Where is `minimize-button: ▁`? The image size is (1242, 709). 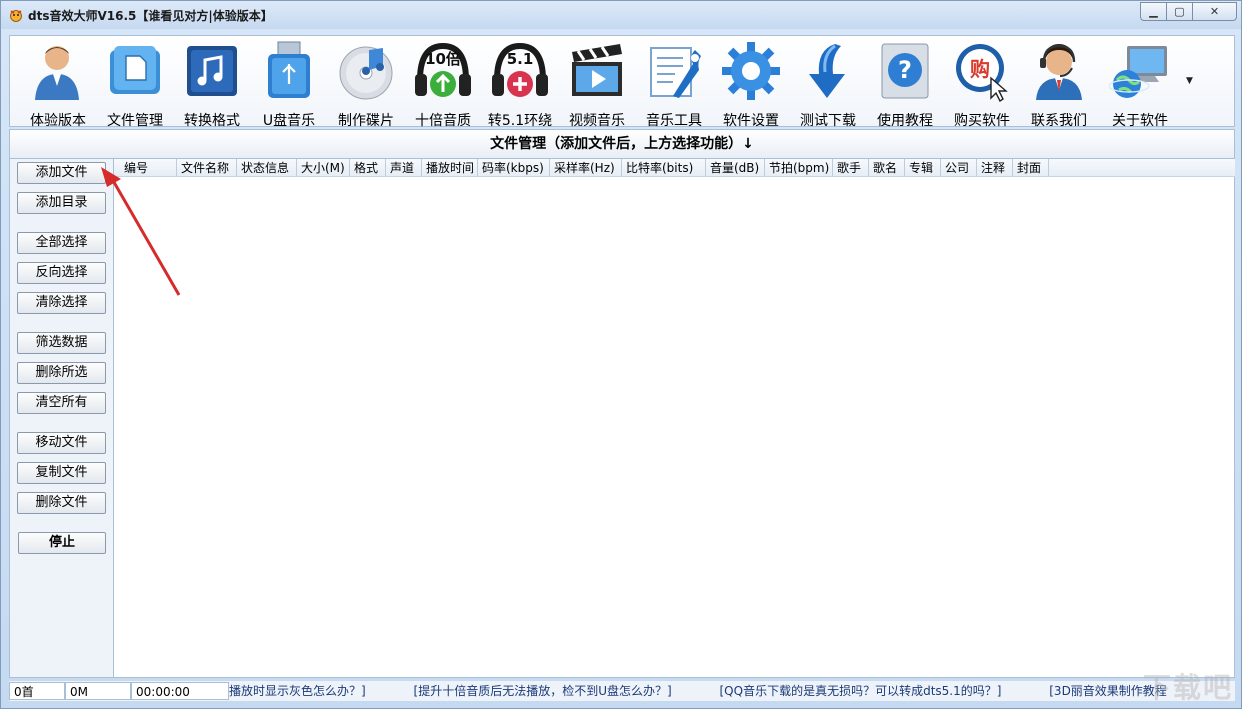
minimize-button: ▁ is located at coordinates (1153, 11).